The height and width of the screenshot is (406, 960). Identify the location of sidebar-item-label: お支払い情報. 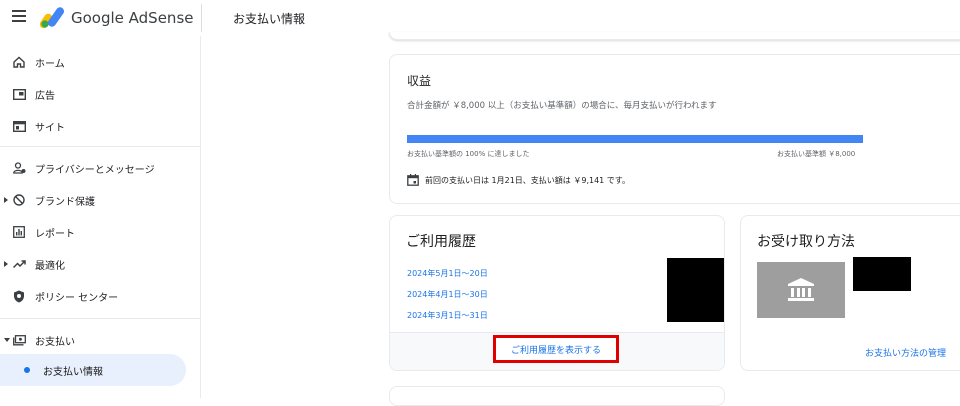
(73, 372).